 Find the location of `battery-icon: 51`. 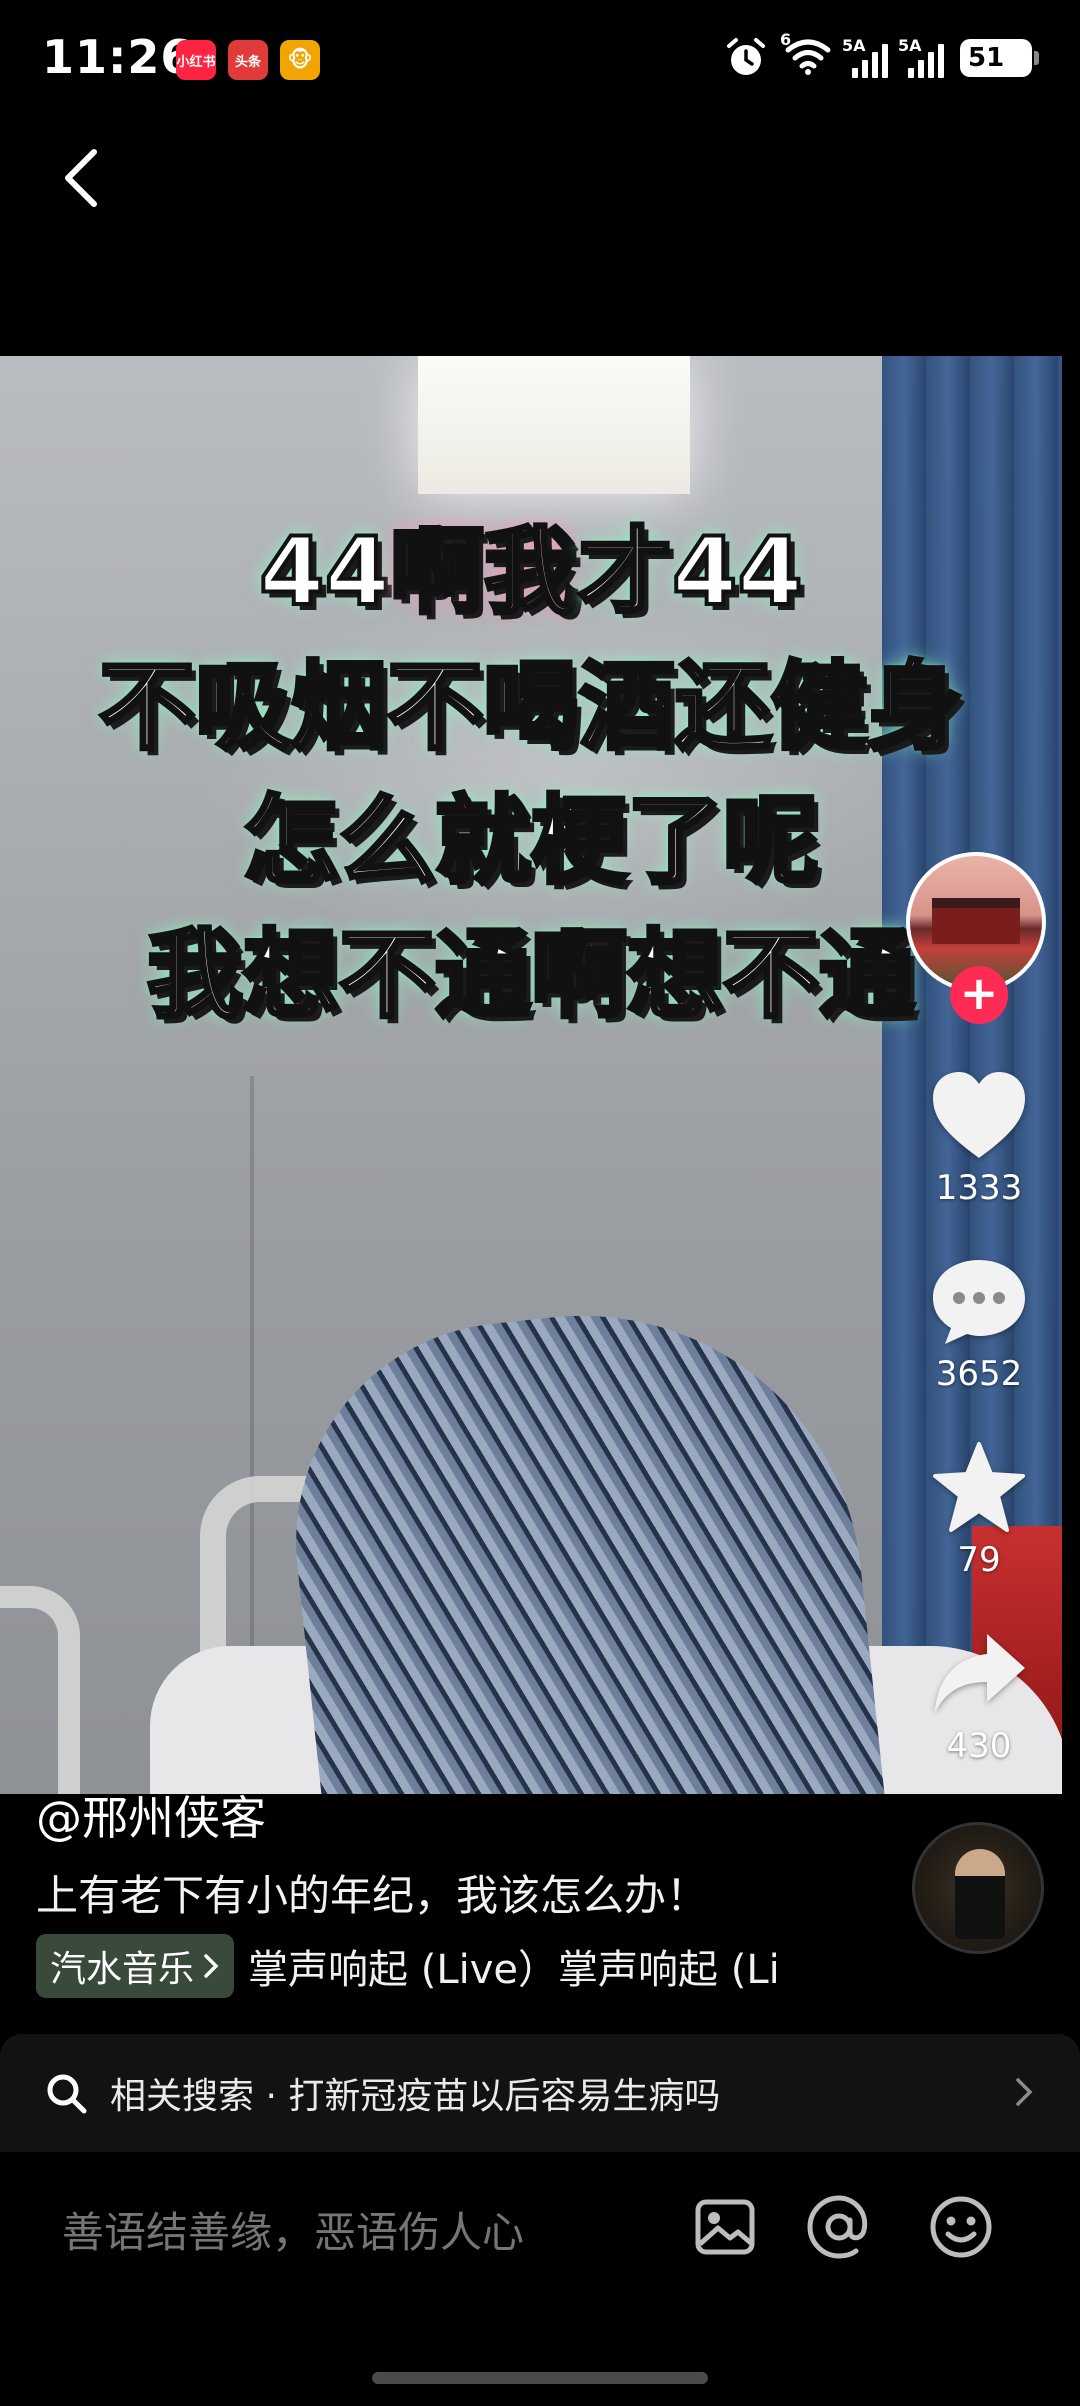

battery-icon: 51 is located at coordinates (999, 58).